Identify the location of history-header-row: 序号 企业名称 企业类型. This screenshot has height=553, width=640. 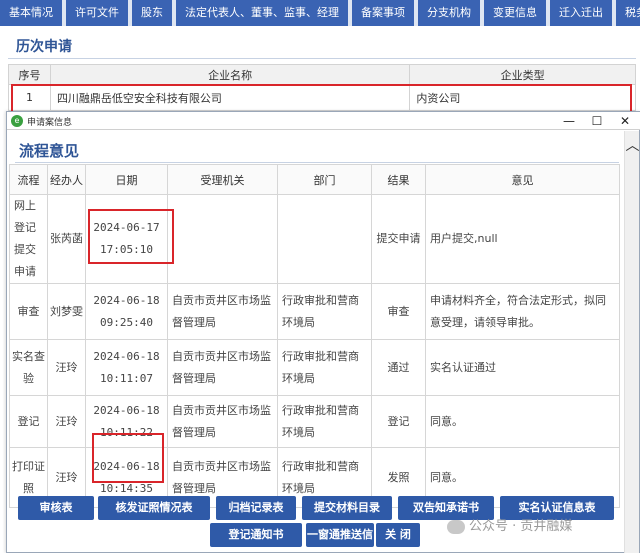
(322, 74).